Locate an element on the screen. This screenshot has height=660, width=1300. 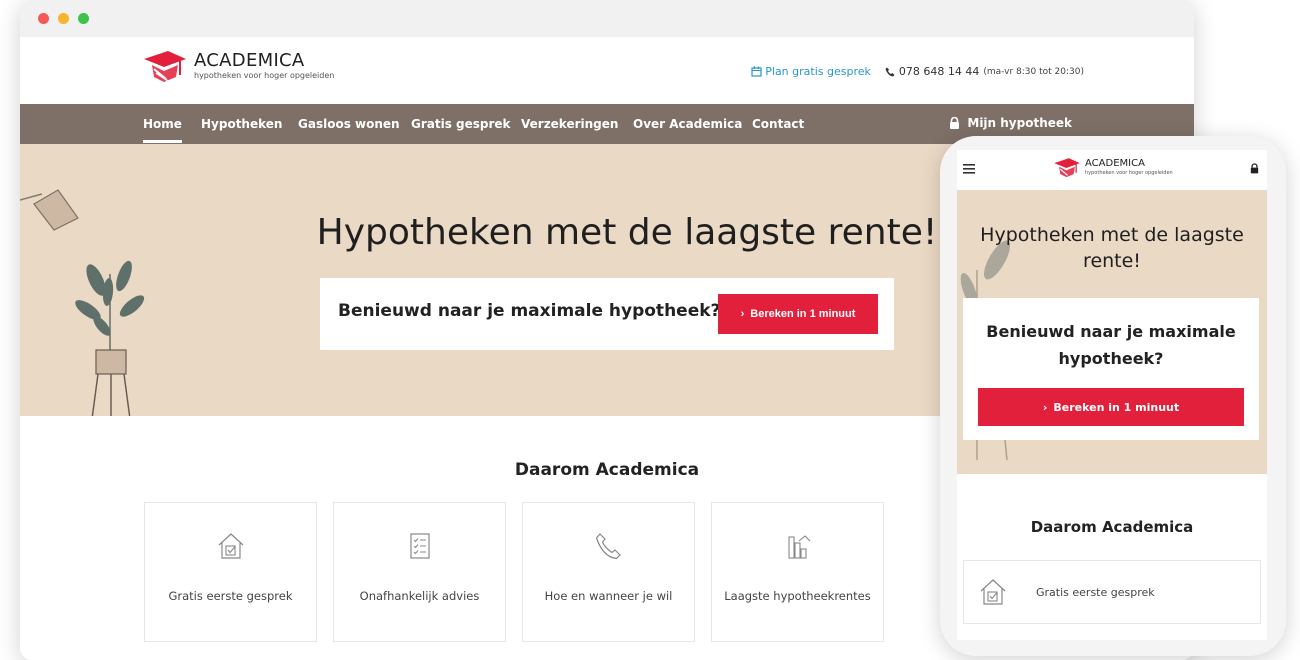
mobile-logo-name: ACADEMICA is located at coordinates (1115, 163).